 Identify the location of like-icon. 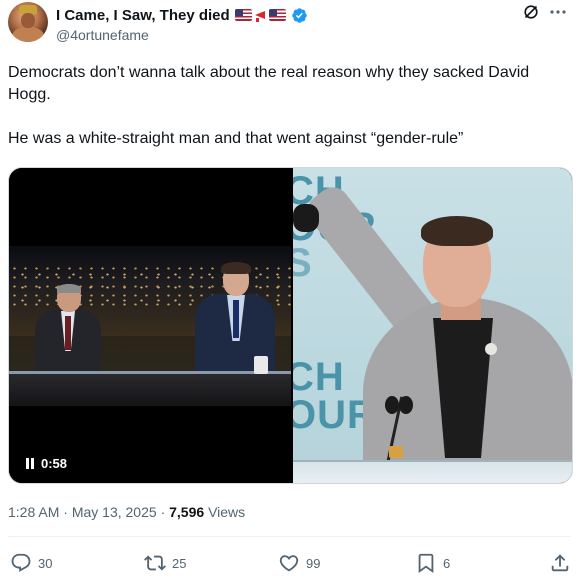
(289, 563).